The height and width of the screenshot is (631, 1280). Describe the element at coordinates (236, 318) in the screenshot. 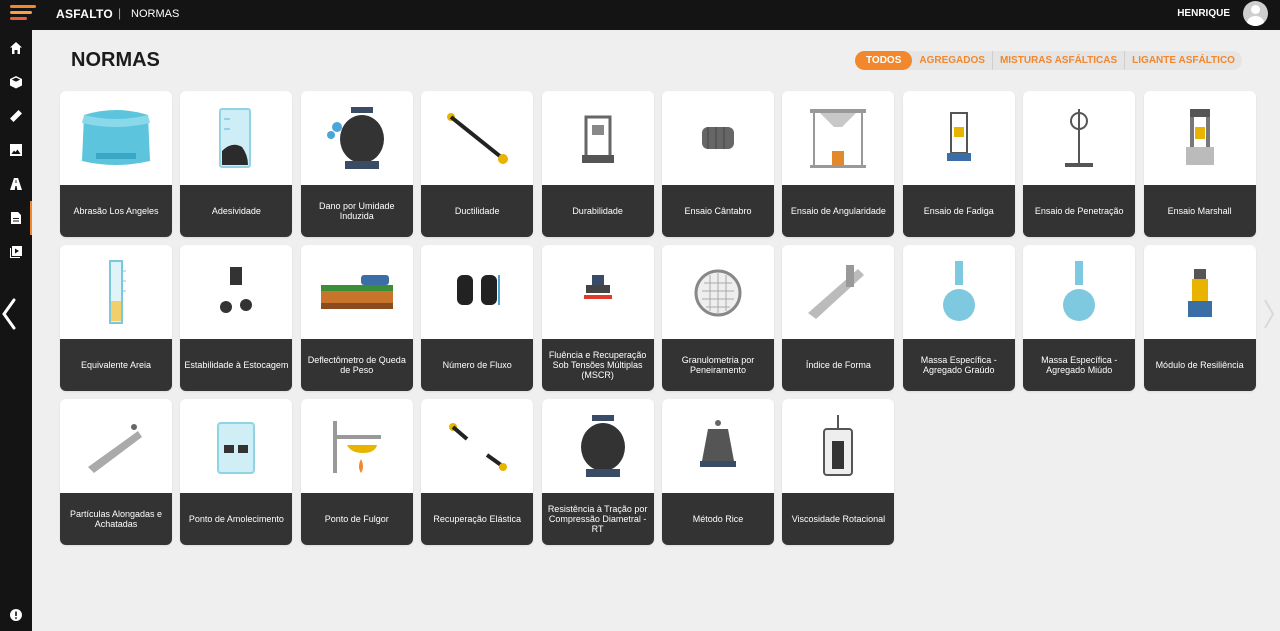

I see `norma-card: Estabilidade à Estocagem` at that location.